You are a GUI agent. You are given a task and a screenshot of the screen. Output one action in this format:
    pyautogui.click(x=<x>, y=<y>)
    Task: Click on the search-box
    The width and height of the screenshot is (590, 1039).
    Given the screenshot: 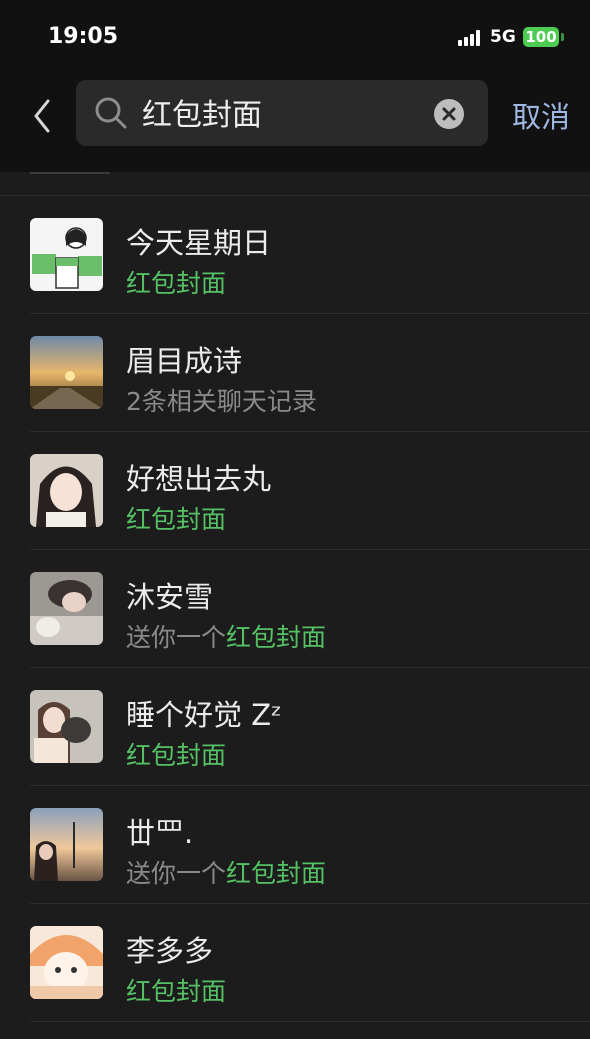 What is the action you would take?
    pyautogui.click(x=282, y=113)
    